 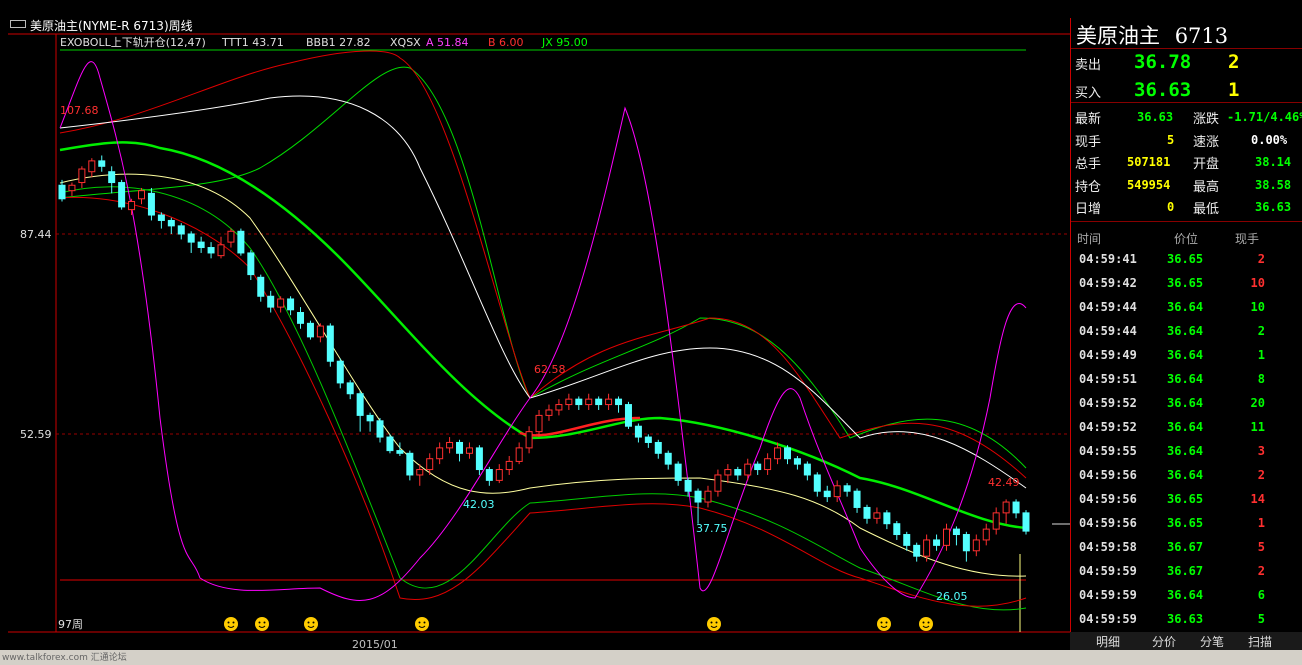 I want to click on tick-time: 04:59:56, so click(x=1108, y=499).